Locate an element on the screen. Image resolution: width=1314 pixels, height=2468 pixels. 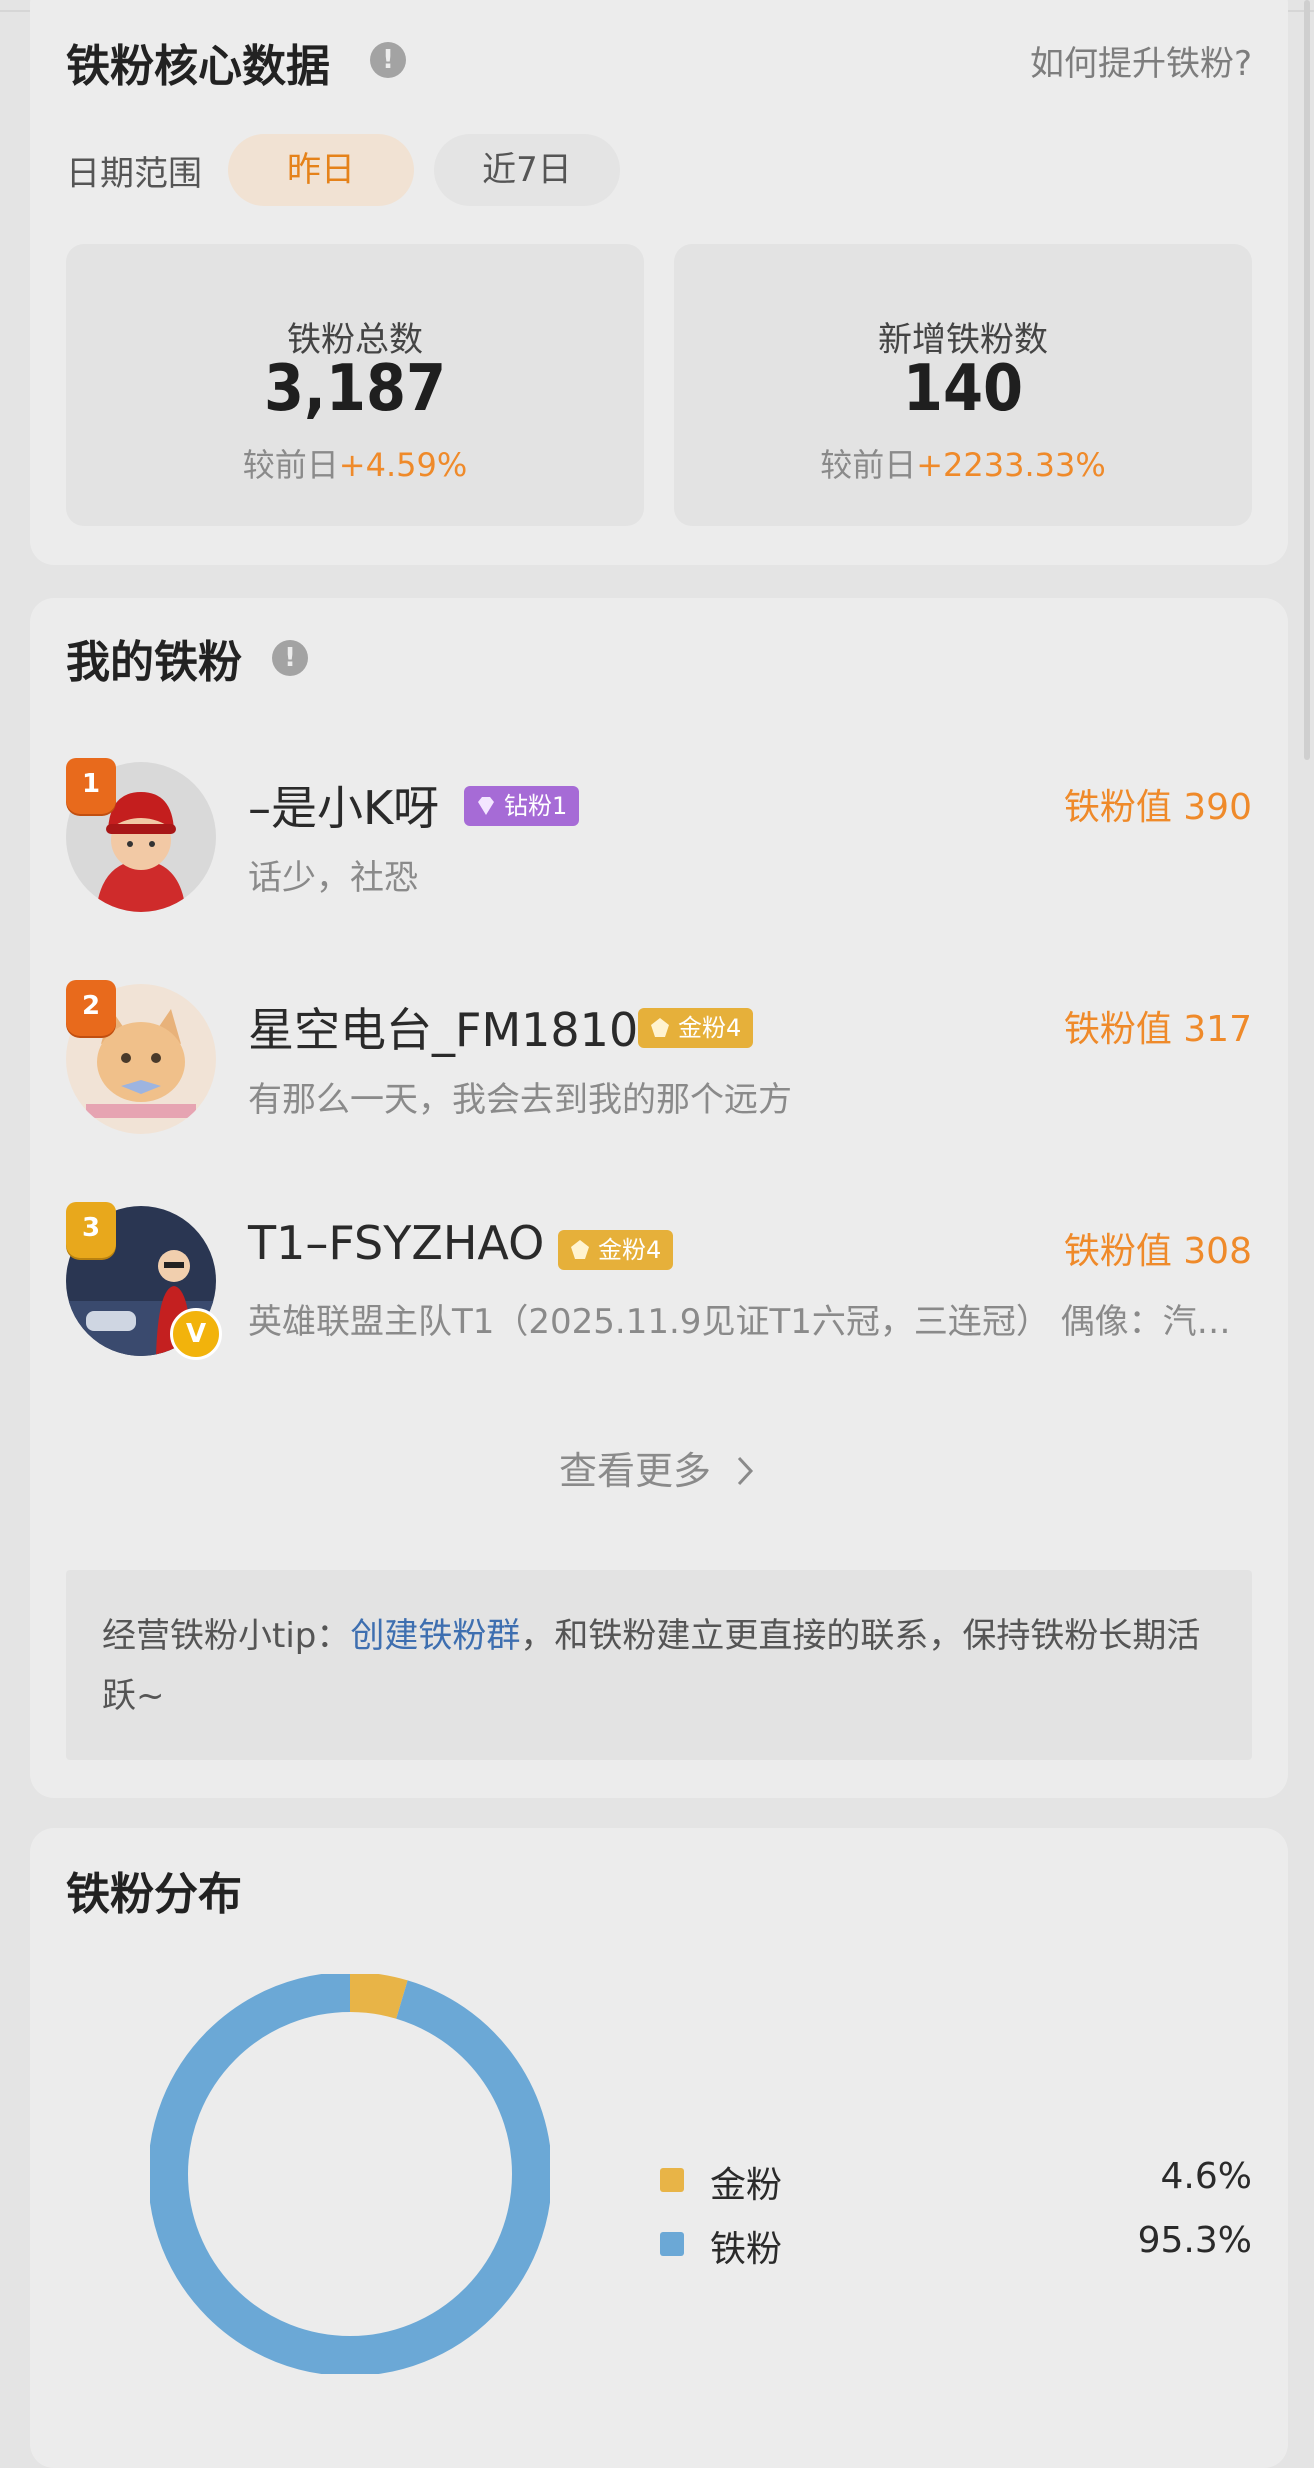
tip-text: 经营铁粉小tip：创建铁粉群，和铁粉建立更直接的联系，保持铁粉长期活跃~ is located at coordinates (659, 1666).